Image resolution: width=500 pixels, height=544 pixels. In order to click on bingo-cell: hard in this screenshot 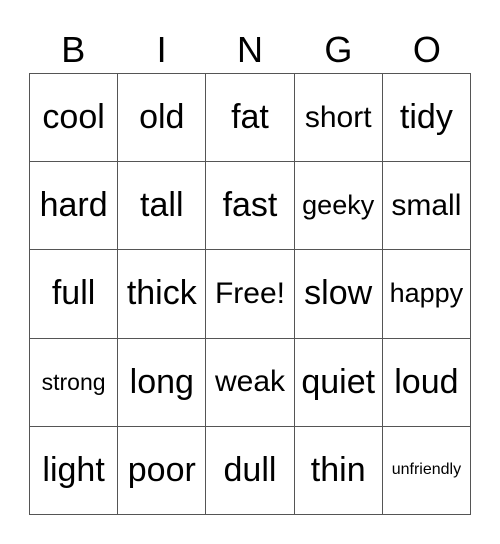, I will do `click(74, 206)`.